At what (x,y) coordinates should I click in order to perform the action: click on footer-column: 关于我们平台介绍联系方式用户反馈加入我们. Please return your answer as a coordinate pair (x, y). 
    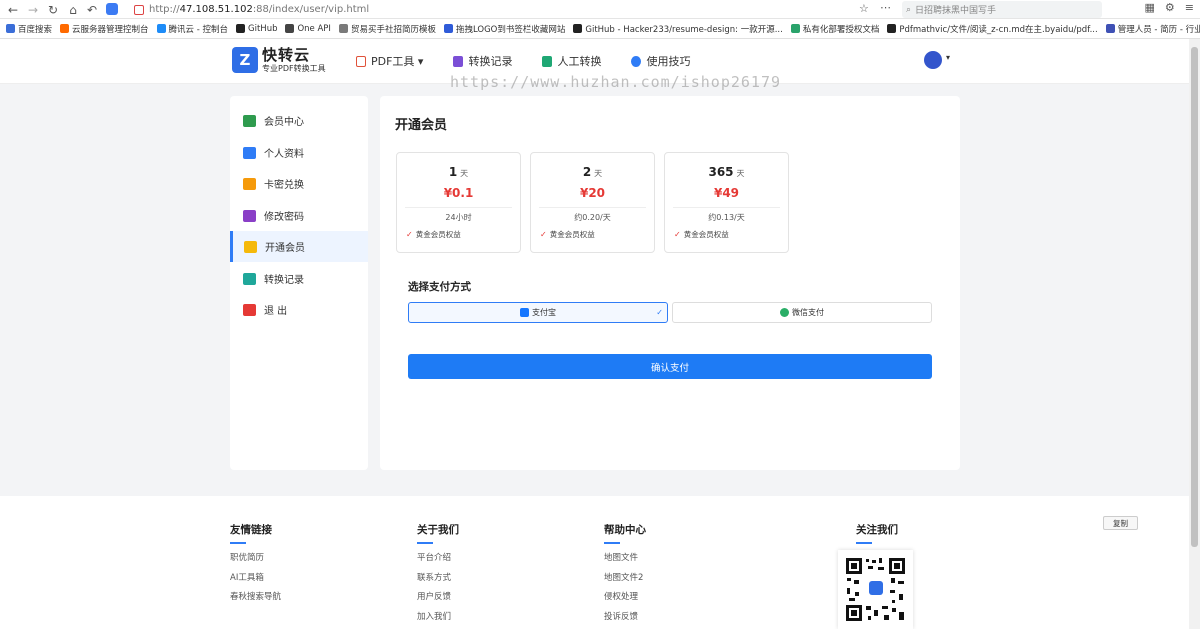
    Looking at the image, I should click on (438, 572).